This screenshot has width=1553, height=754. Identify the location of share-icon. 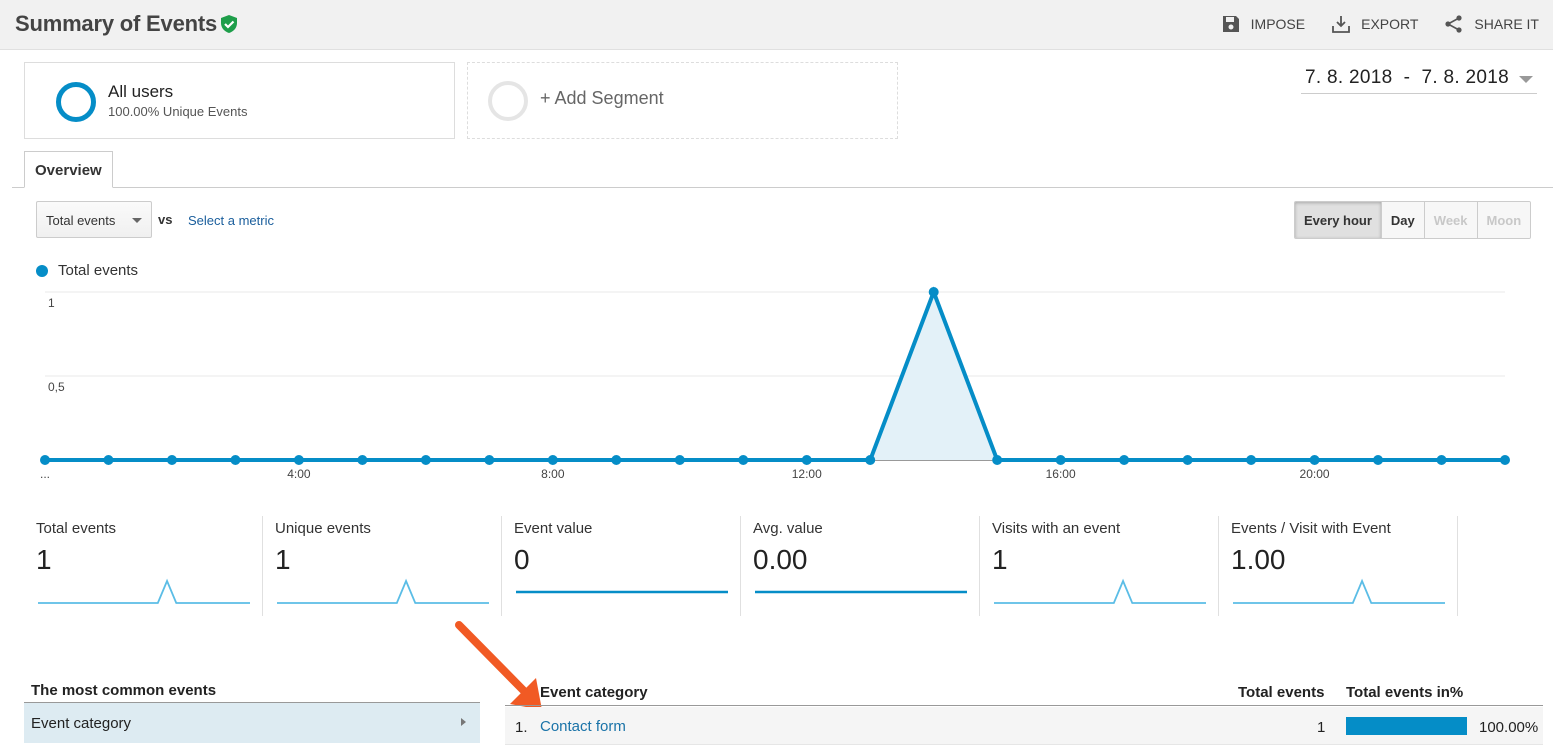
(1454, 24).